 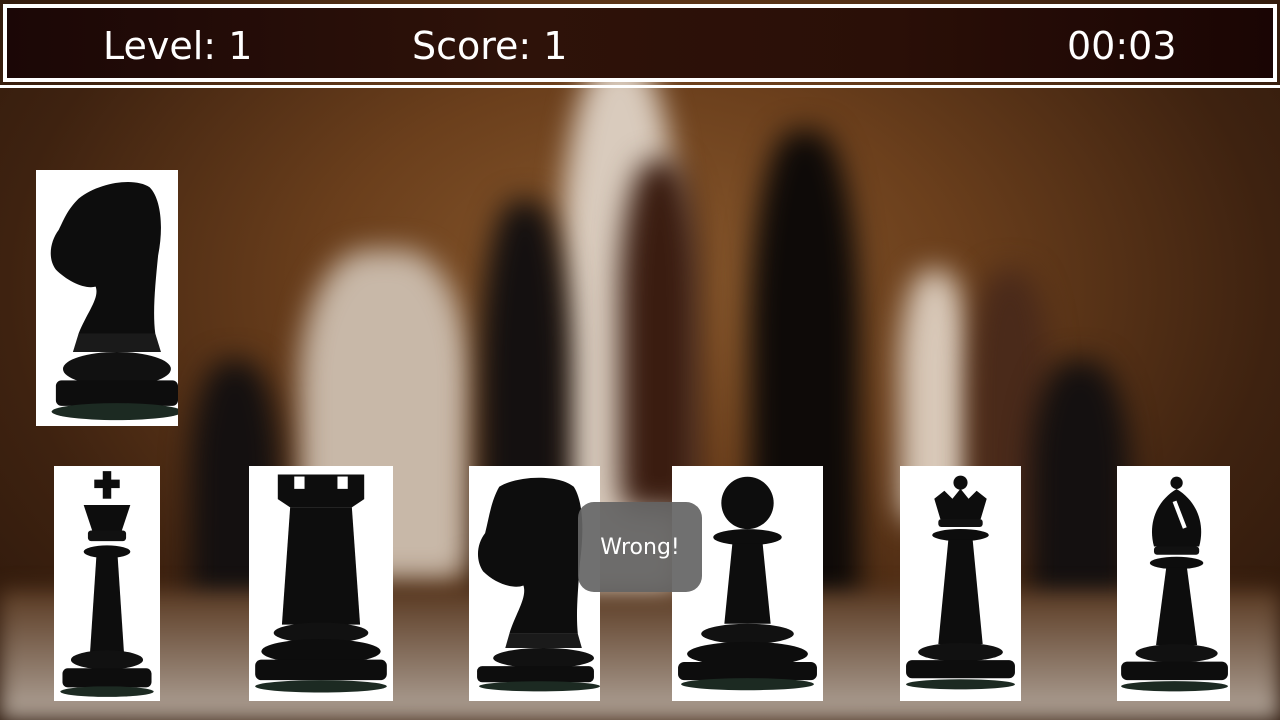 I want to click on wrong-toast: Wrong!, so click(x=640, y=547).